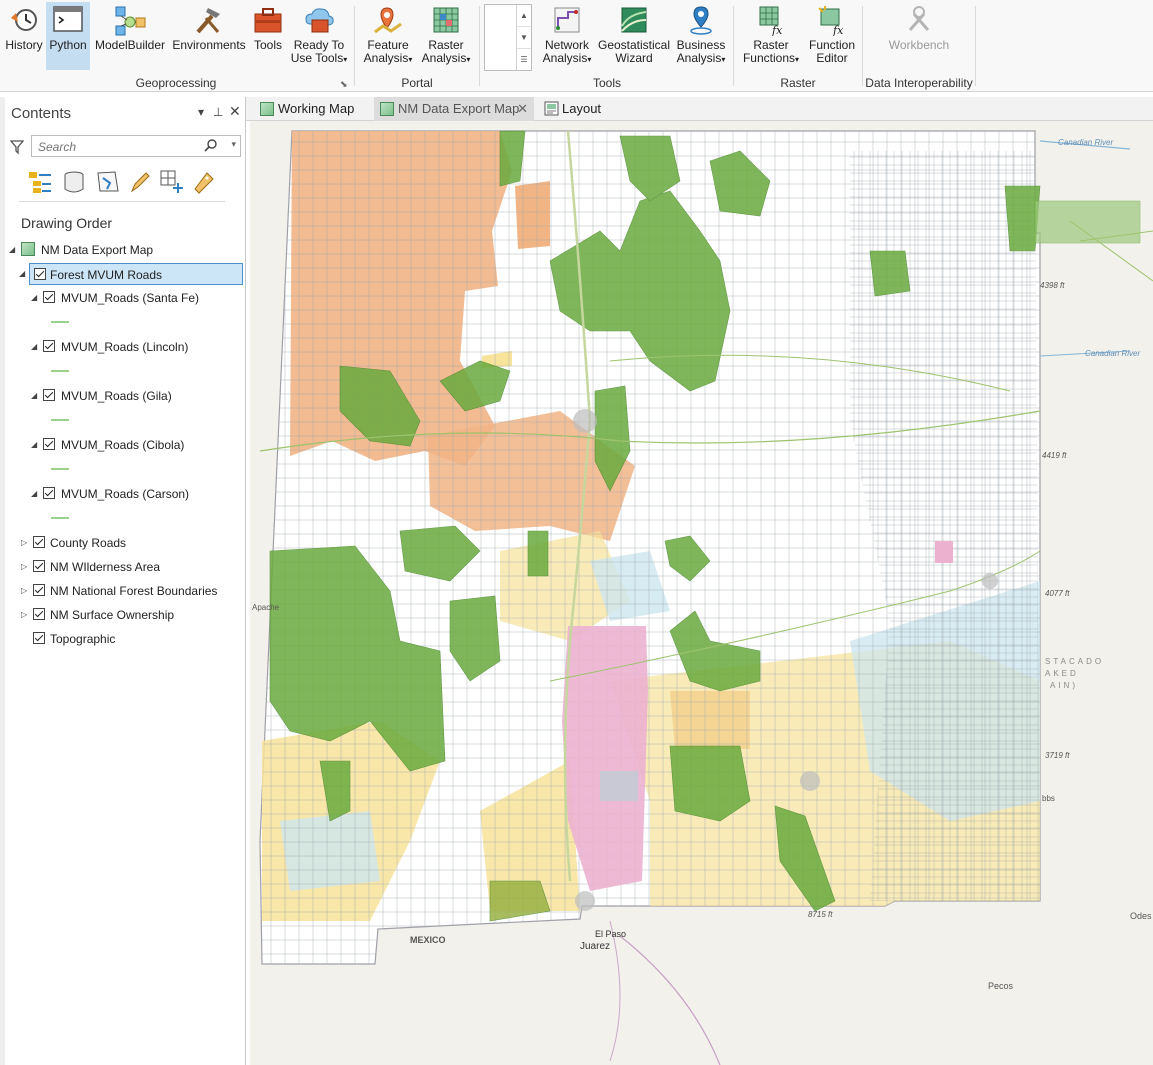 This screenshot has height=1065, width=1153. I want to click on tab-working-map: Working Map, so click(311, 109).